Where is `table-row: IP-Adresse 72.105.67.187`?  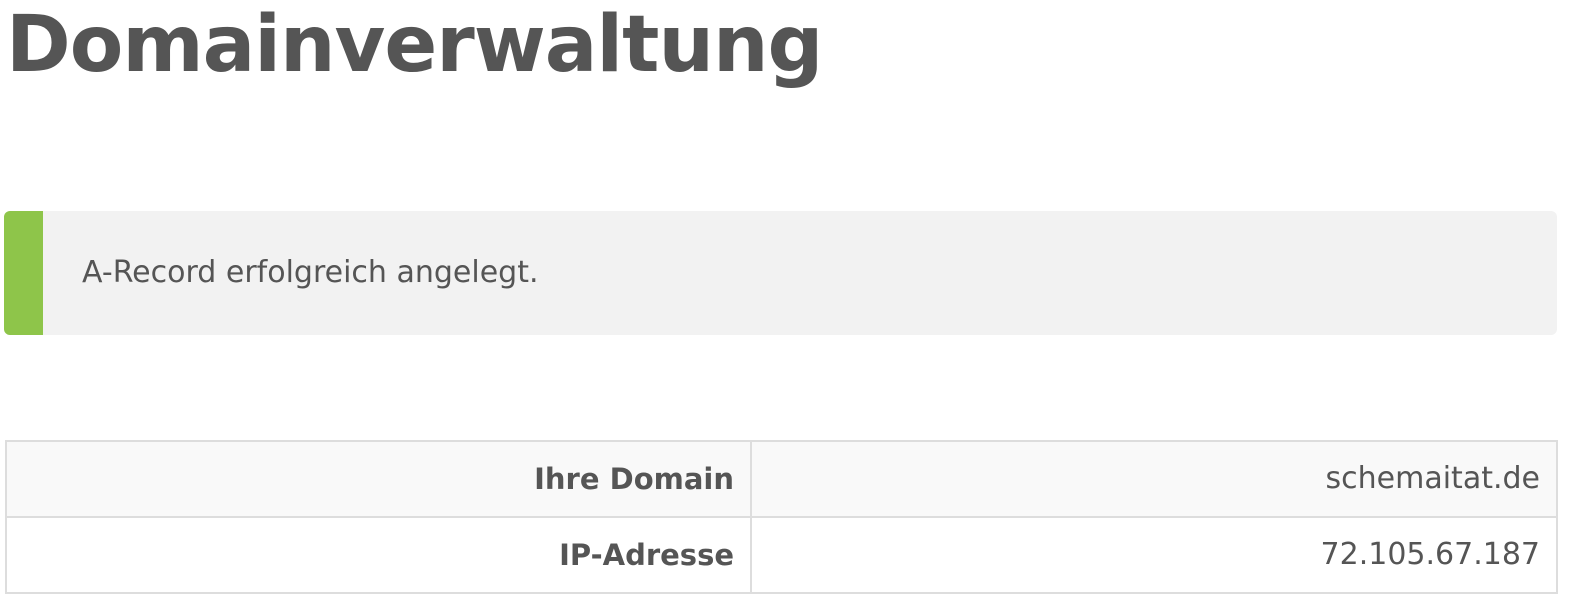
table-row: IP-Adresse 72.105.67.187 is located at coordinates (781, 555).